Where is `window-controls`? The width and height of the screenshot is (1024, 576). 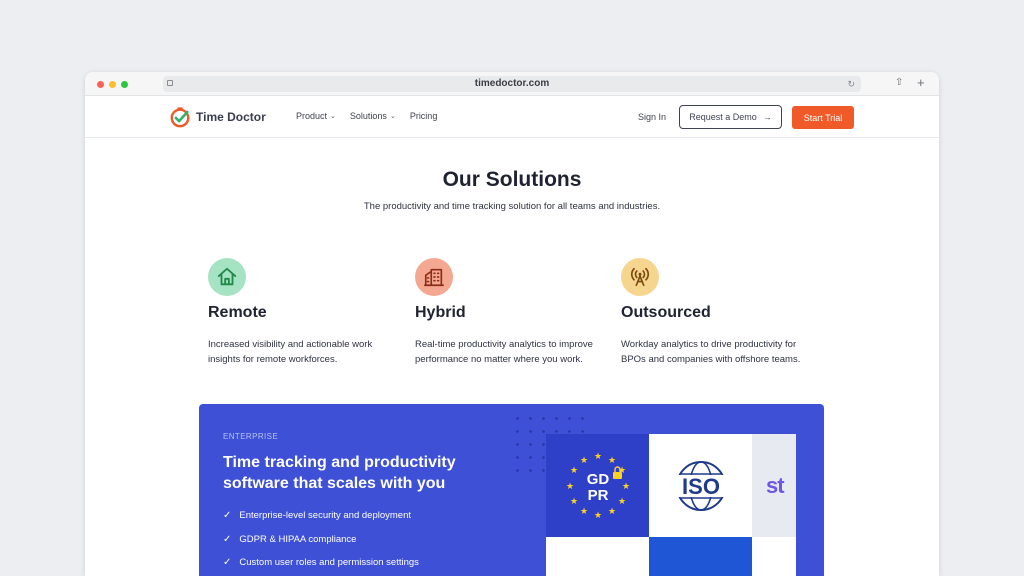 window-controls is located at coordinates (112, 84).